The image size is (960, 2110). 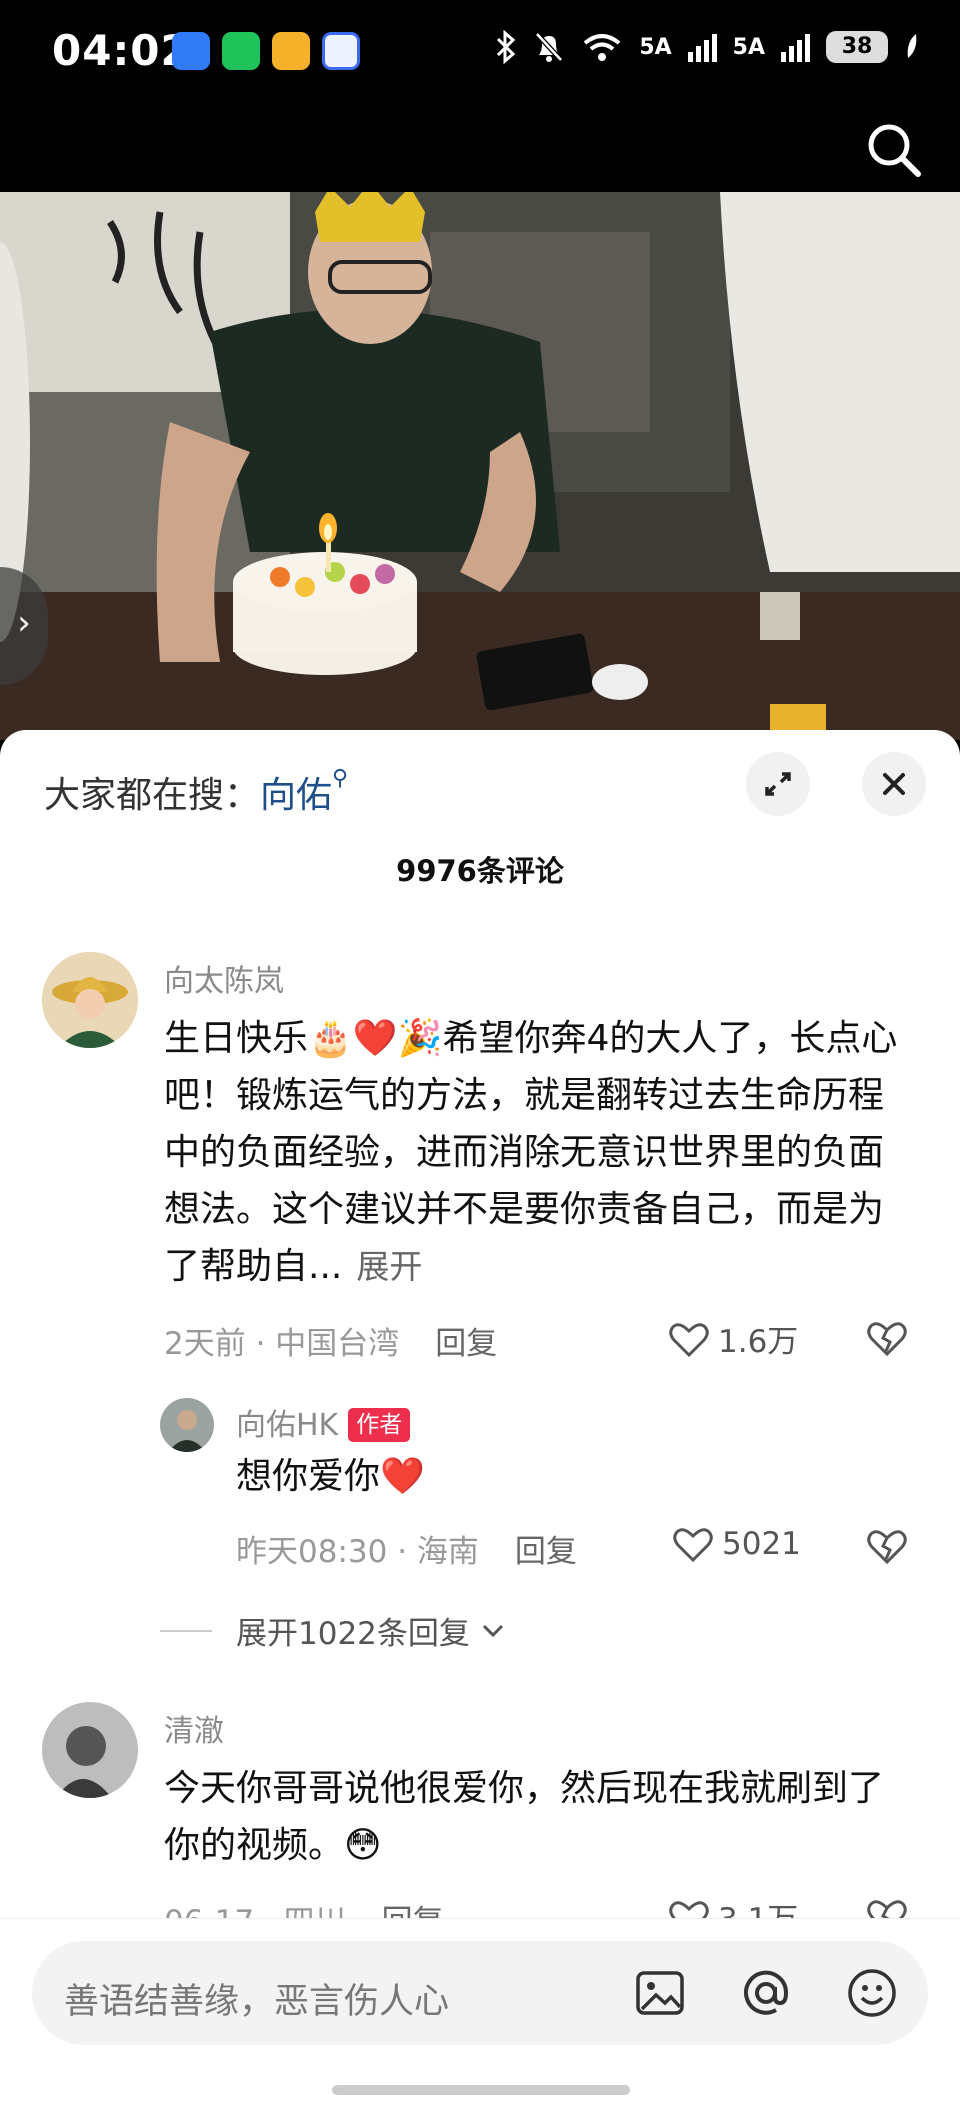 I want to click on reply-time: 昨天08:30, so click(x=312, y=1552).